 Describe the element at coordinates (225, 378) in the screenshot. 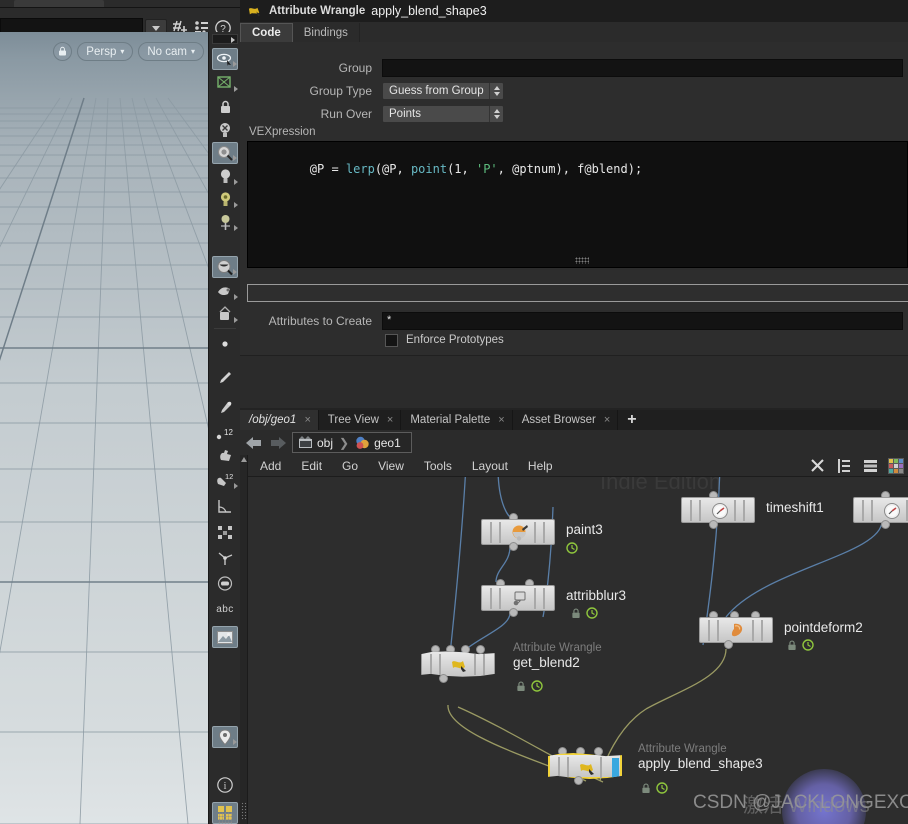

I see `brush-tool` at that location.